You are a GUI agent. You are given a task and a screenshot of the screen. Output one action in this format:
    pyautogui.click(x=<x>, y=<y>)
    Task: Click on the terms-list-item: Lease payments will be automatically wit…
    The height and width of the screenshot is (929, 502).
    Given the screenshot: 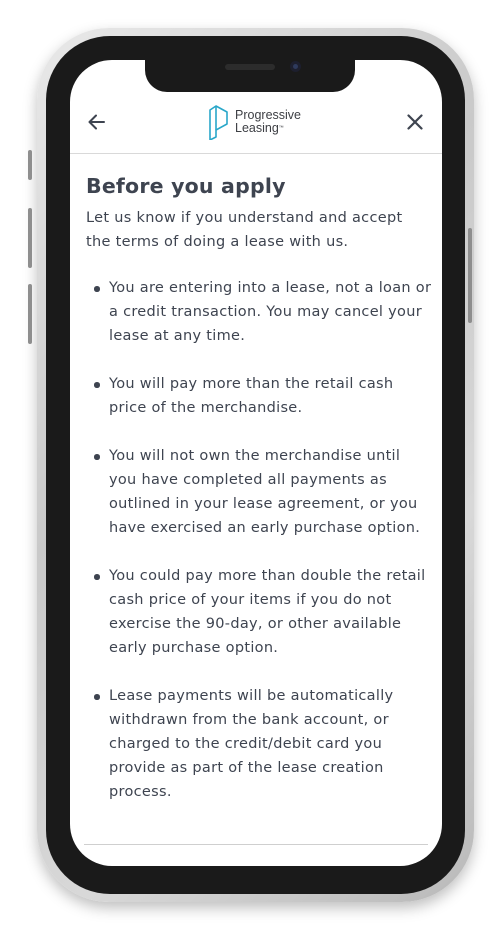 What is the action you would take?
    pyautogui.click(x=259, y=744)
    